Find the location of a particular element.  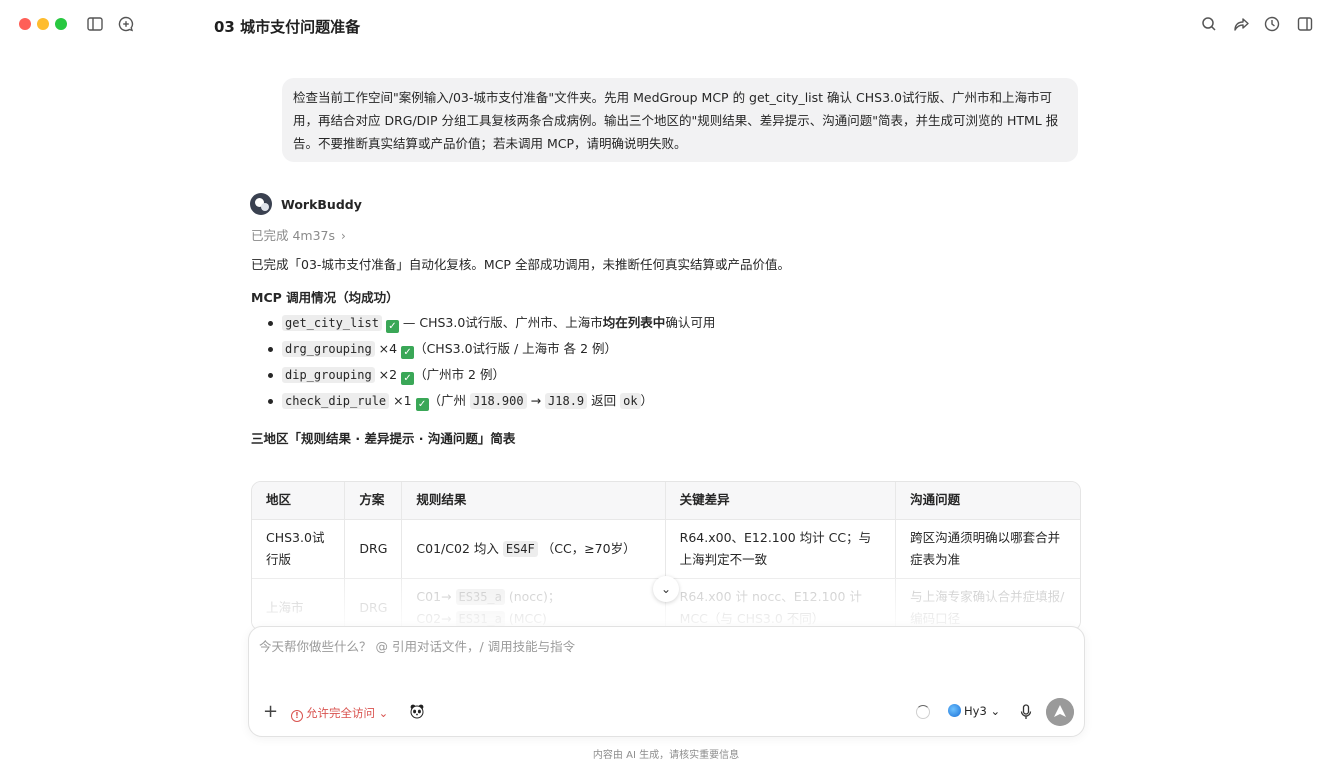

rule-text: （CC，≥70岁） is located at coordinates (586, 548).